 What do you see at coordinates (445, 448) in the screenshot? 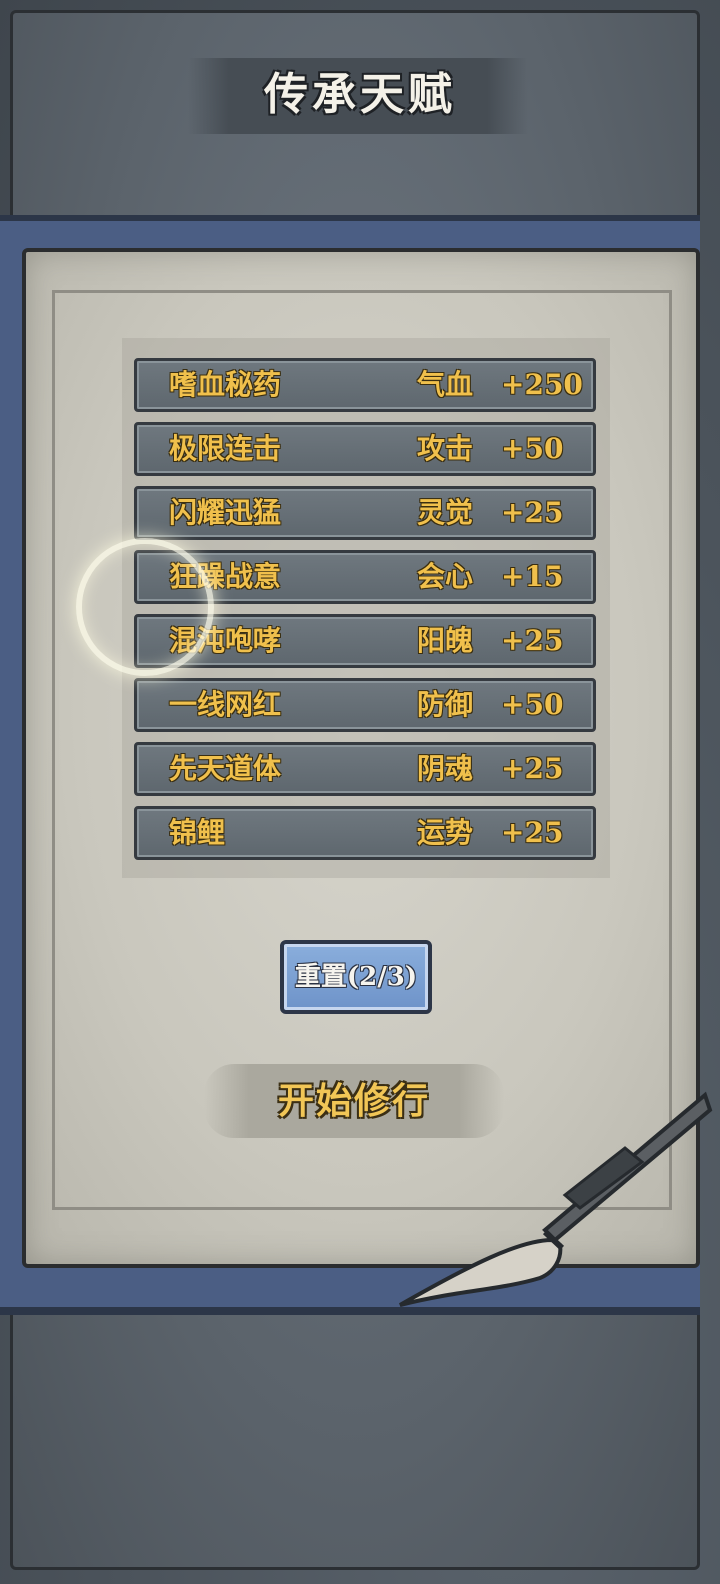
I see `talent-stat: 攻击` at bounding box center [445, 448].